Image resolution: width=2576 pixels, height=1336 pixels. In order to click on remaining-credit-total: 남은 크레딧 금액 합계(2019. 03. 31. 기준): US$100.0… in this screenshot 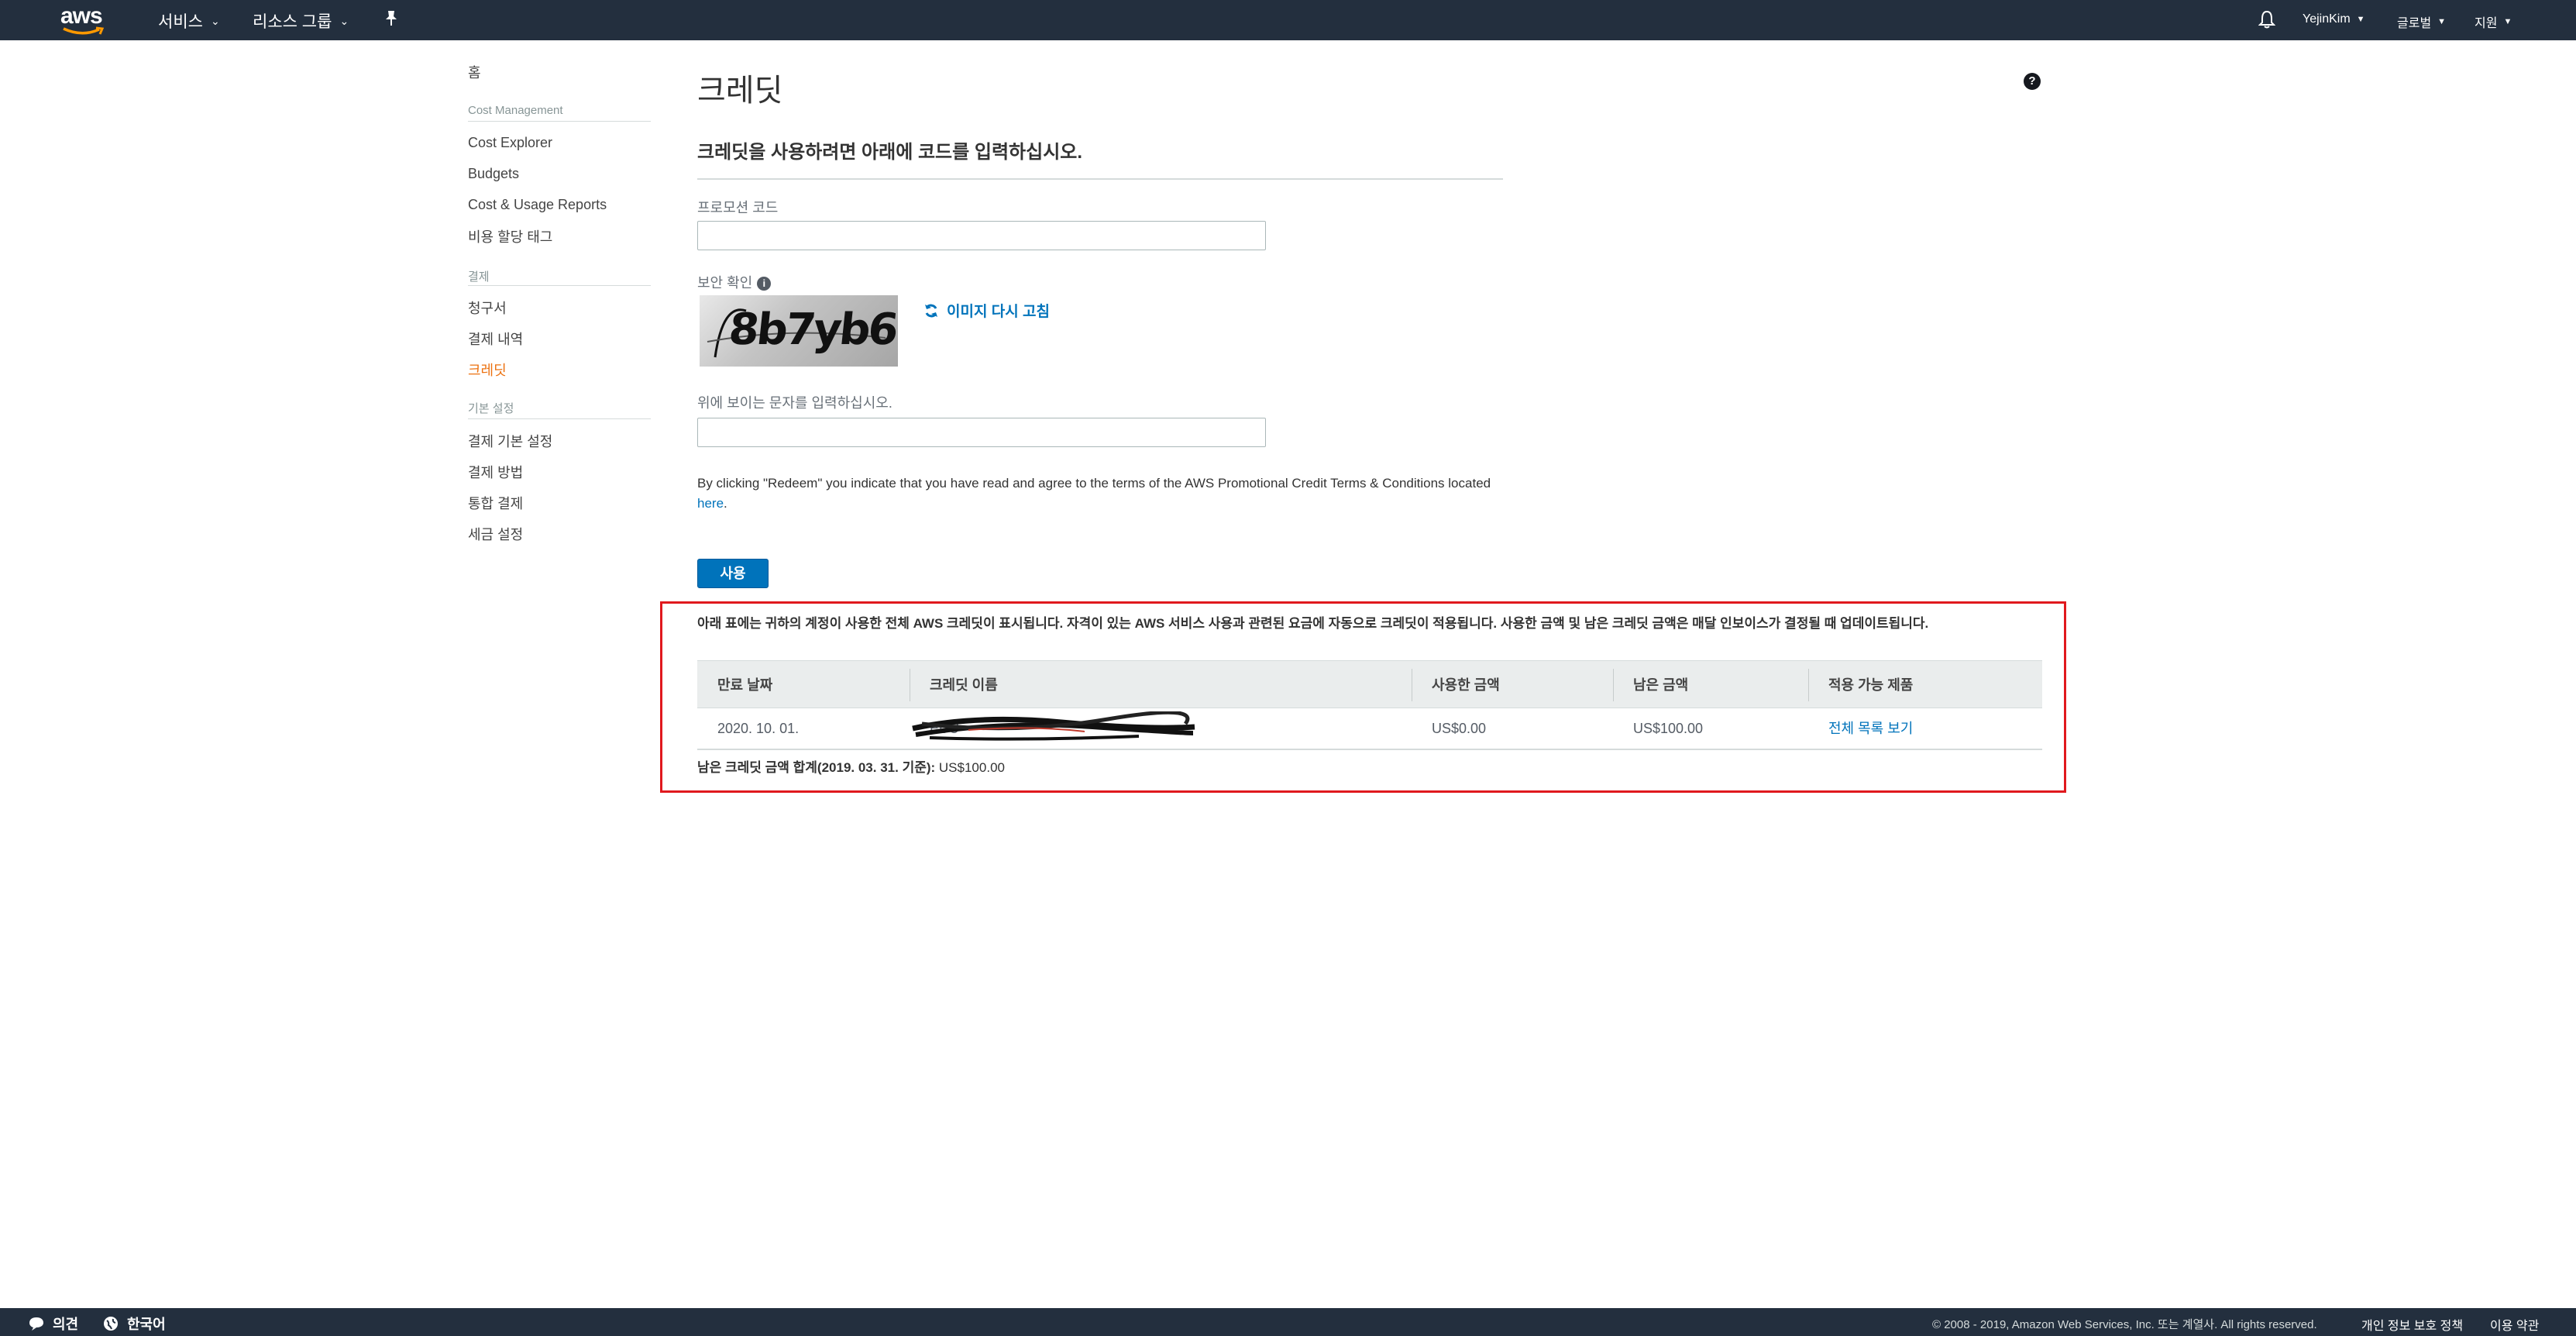, I will do `click(851, 766)`.